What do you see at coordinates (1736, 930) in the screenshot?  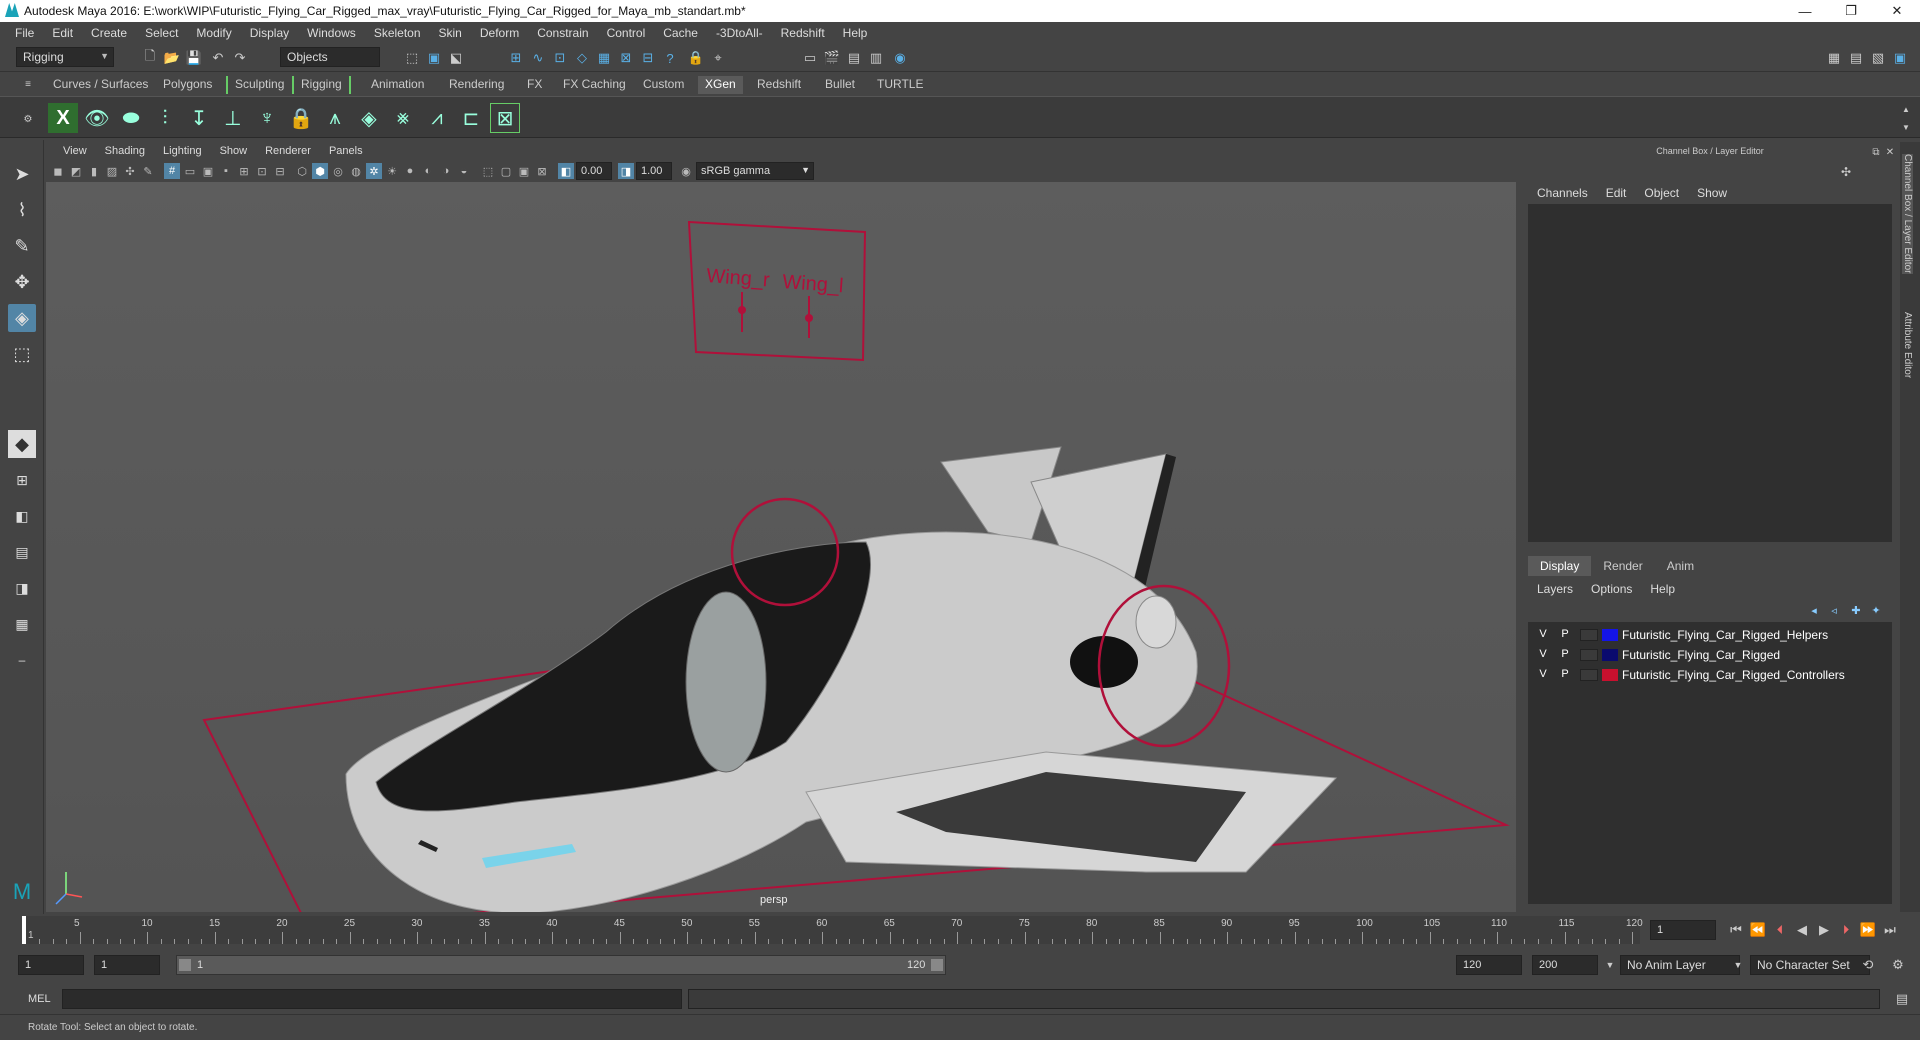 I see `go-to-start-icon: ⏮` at bounding box center [1736, 930].